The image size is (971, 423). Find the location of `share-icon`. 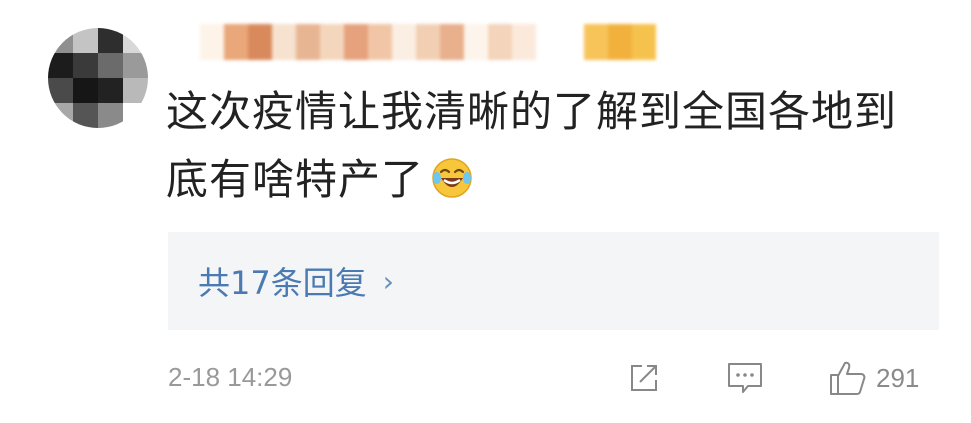

share-icon is located at coordinates (644, 378).